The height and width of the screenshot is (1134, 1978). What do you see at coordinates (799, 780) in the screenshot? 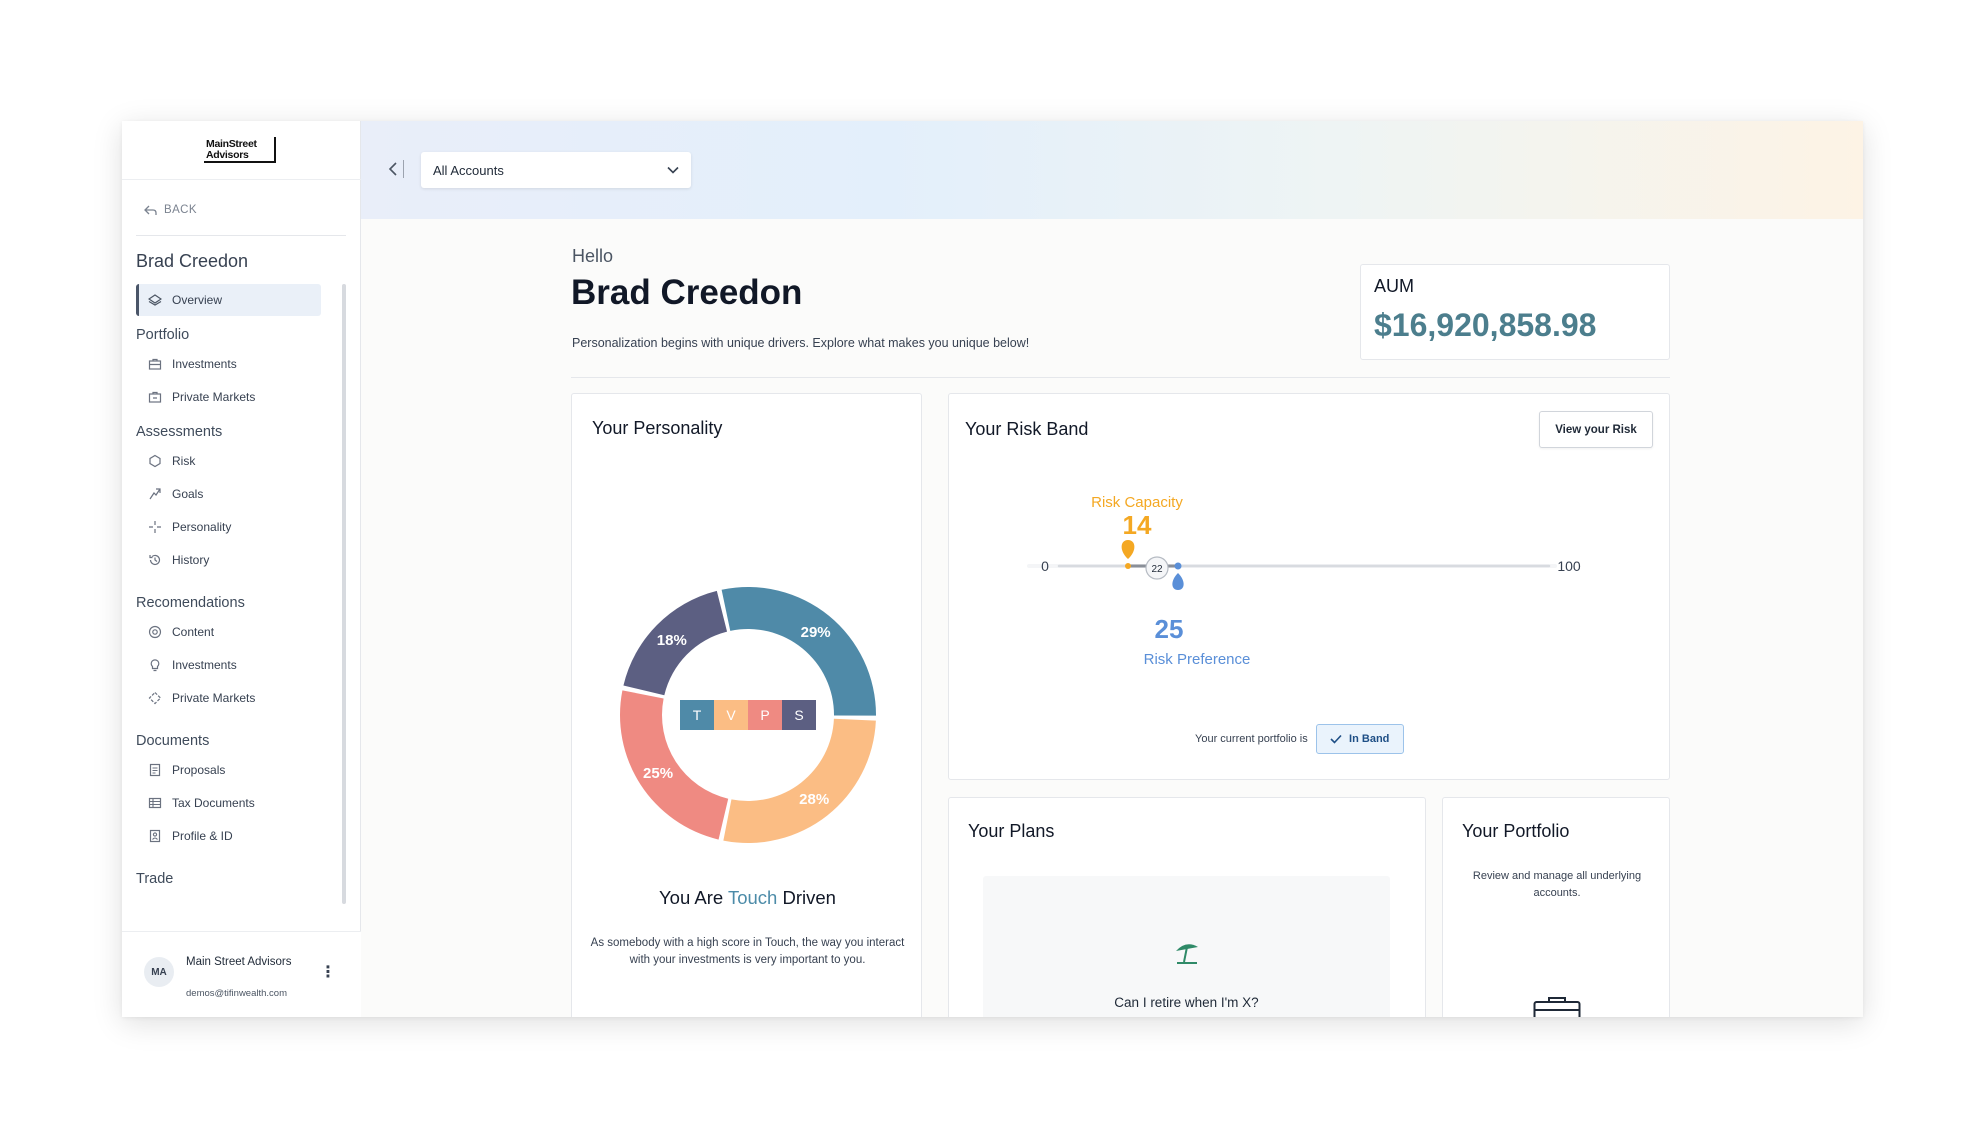
I see `donut-segment-v` at bounding box center [799, 780].